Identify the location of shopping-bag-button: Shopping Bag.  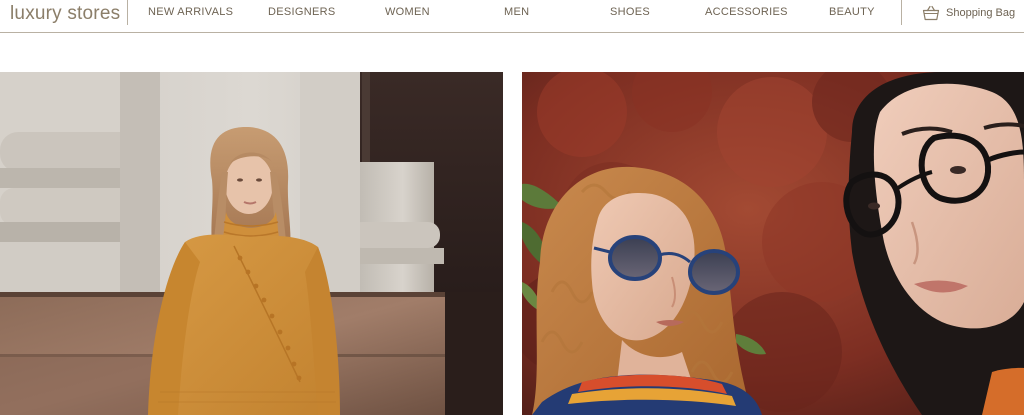
(968, 13).